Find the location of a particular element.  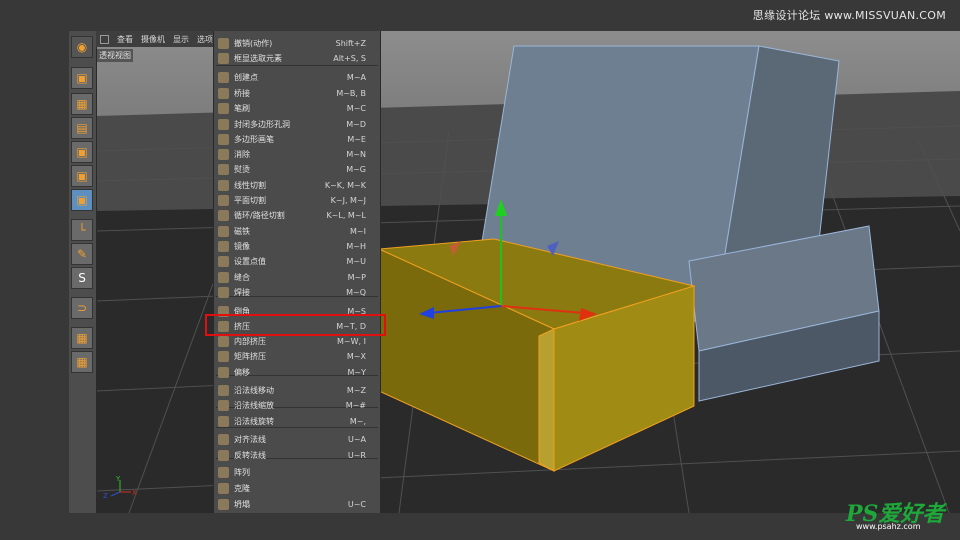

bridge-icon is located at coordinates (223, 93).